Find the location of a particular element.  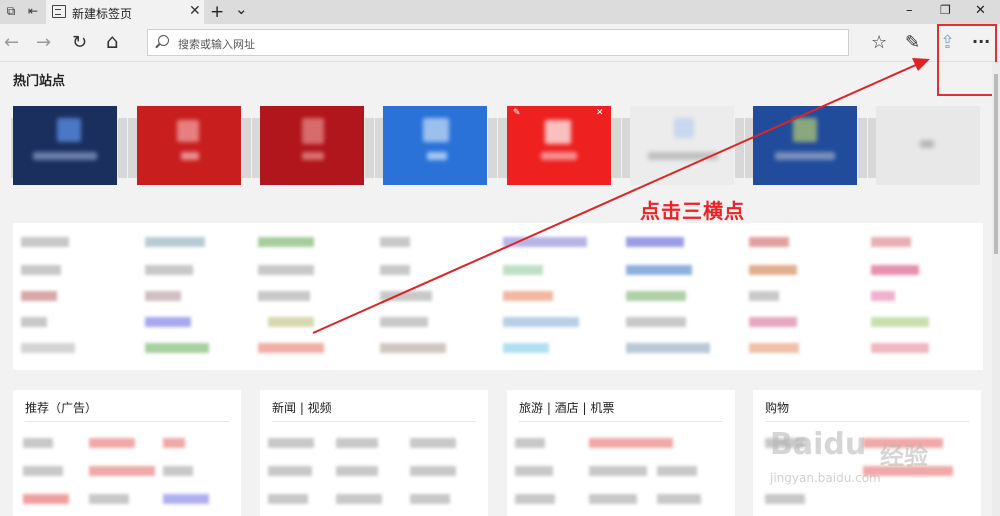

card-news-video: 新闻 | 视频 is located at coordinates (374, 453).